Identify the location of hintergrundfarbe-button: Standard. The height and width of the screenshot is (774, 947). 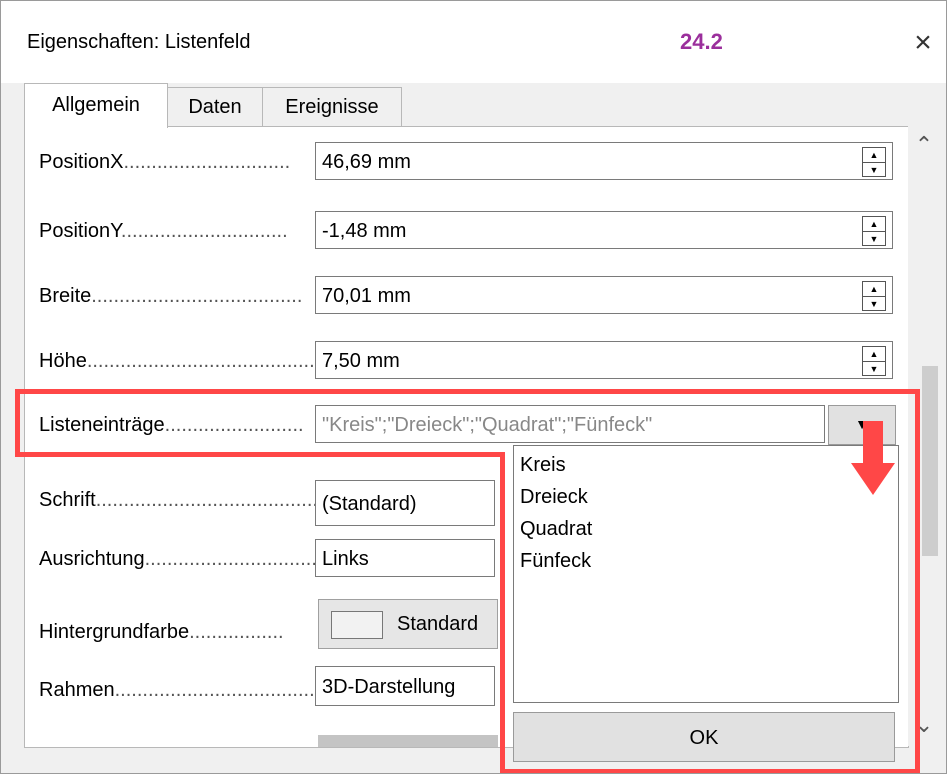
(408, 624).